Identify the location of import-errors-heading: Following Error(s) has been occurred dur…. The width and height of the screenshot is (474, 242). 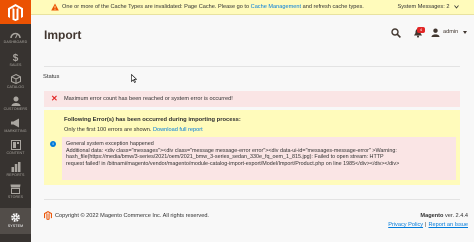
(152, 120).